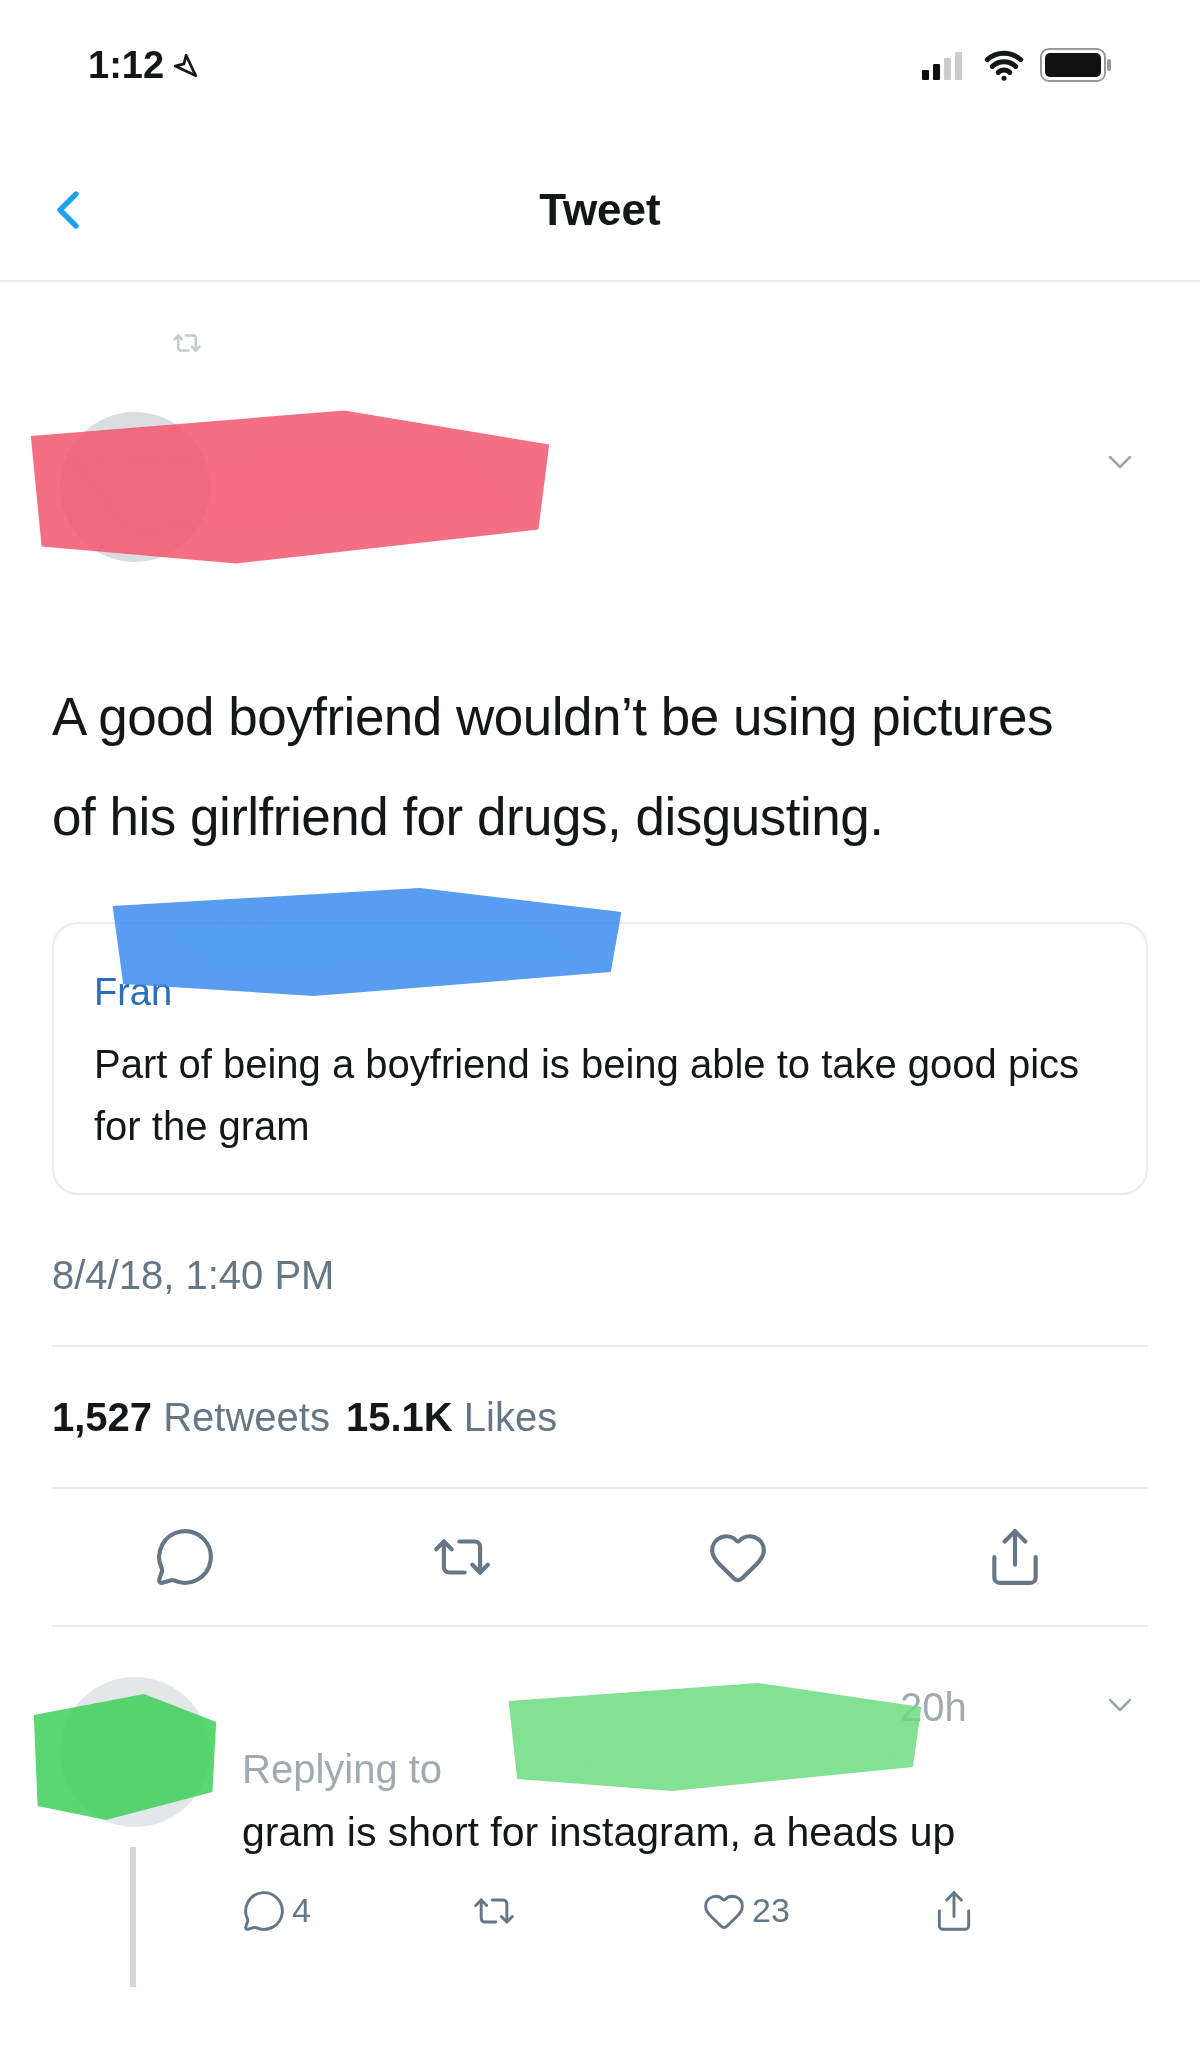 This screenshot has height=2053, width=1200. Describe the element at coordinates (553, 767) in the screenshot. I see `tweet-text: A good boyfriend wouldn’t be using pictures of his girlfriend for drugs, disgusting.` at that location.